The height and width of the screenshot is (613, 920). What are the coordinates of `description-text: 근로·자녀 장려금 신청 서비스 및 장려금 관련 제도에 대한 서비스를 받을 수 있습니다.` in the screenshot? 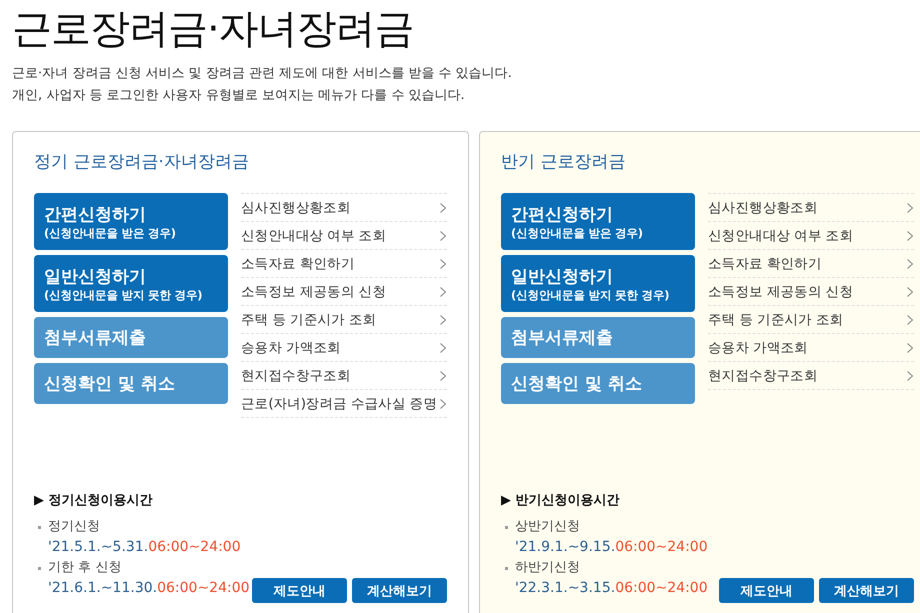 It's located at (262, 74).